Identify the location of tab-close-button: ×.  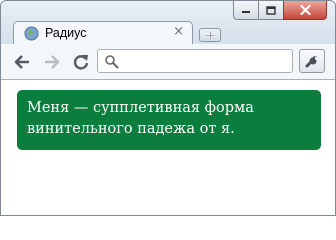
(178, 31).